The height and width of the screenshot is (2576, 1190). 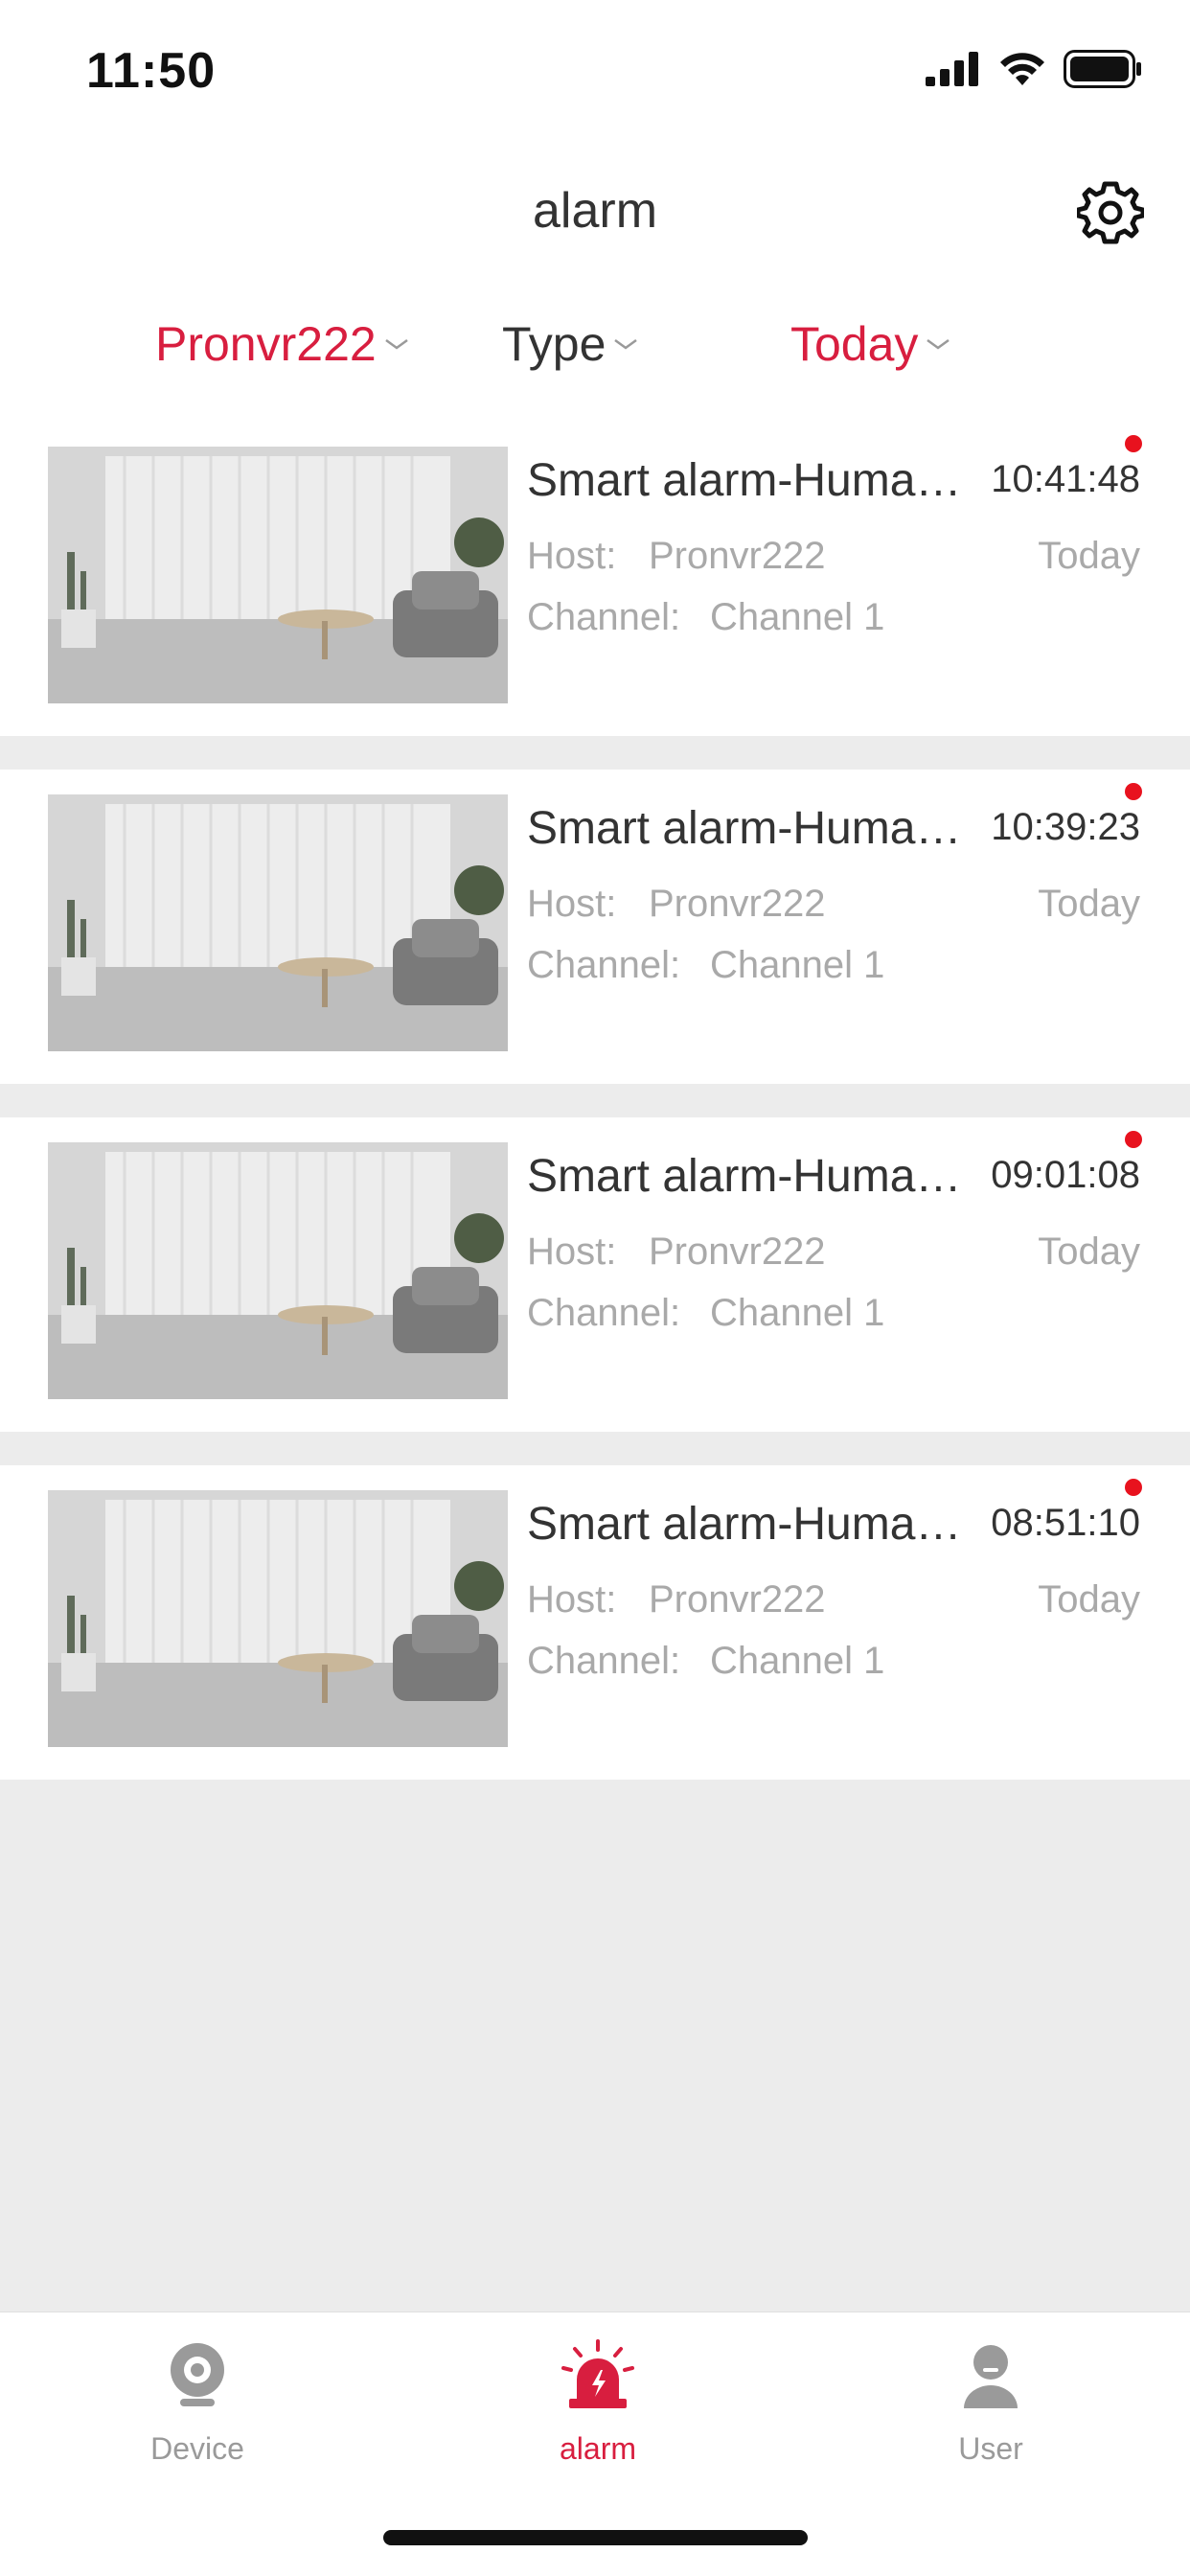 I want to click on type-filter-label: Type, so click(x=554, y=344).